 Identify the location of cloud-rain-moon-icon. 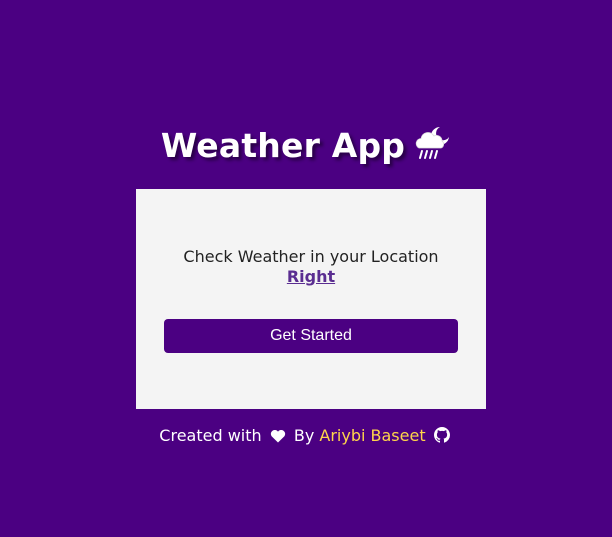
(432, 142).